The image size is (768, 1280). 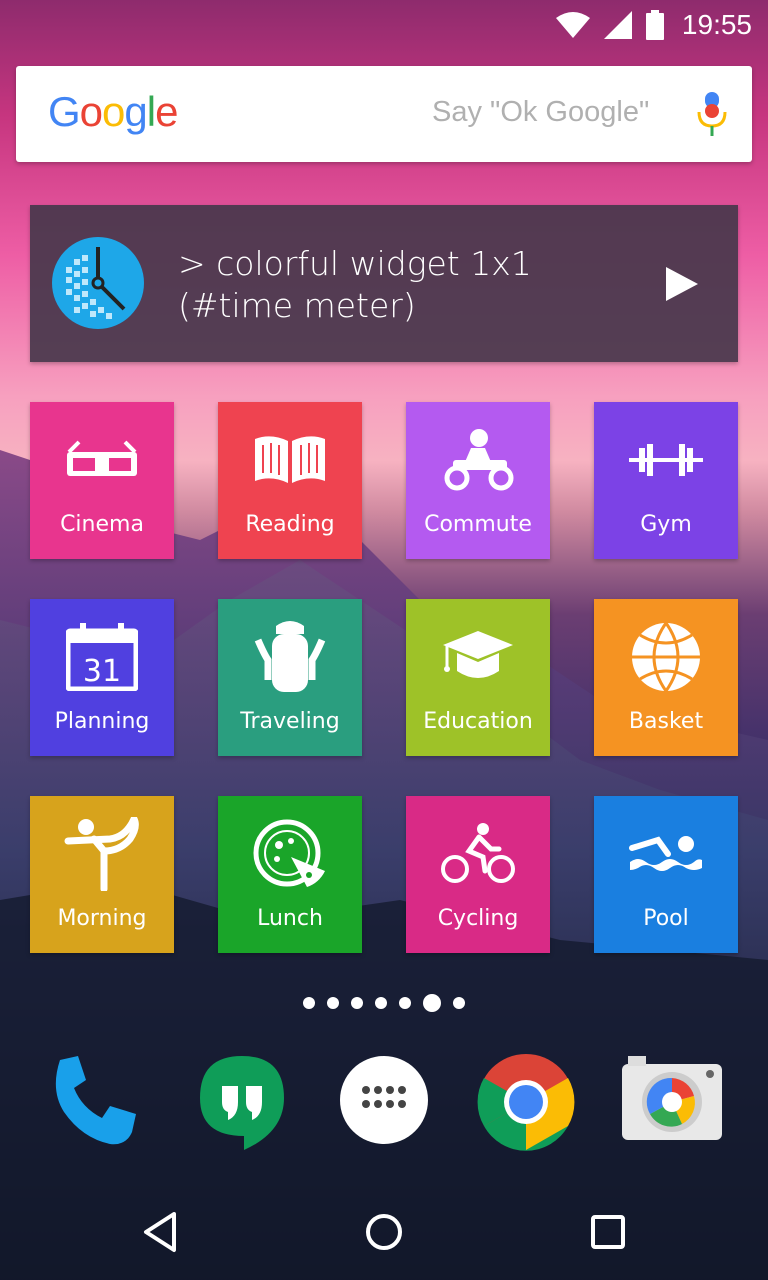 I want to click on tile-cycling: Cycling, so click(x=478, y=874).